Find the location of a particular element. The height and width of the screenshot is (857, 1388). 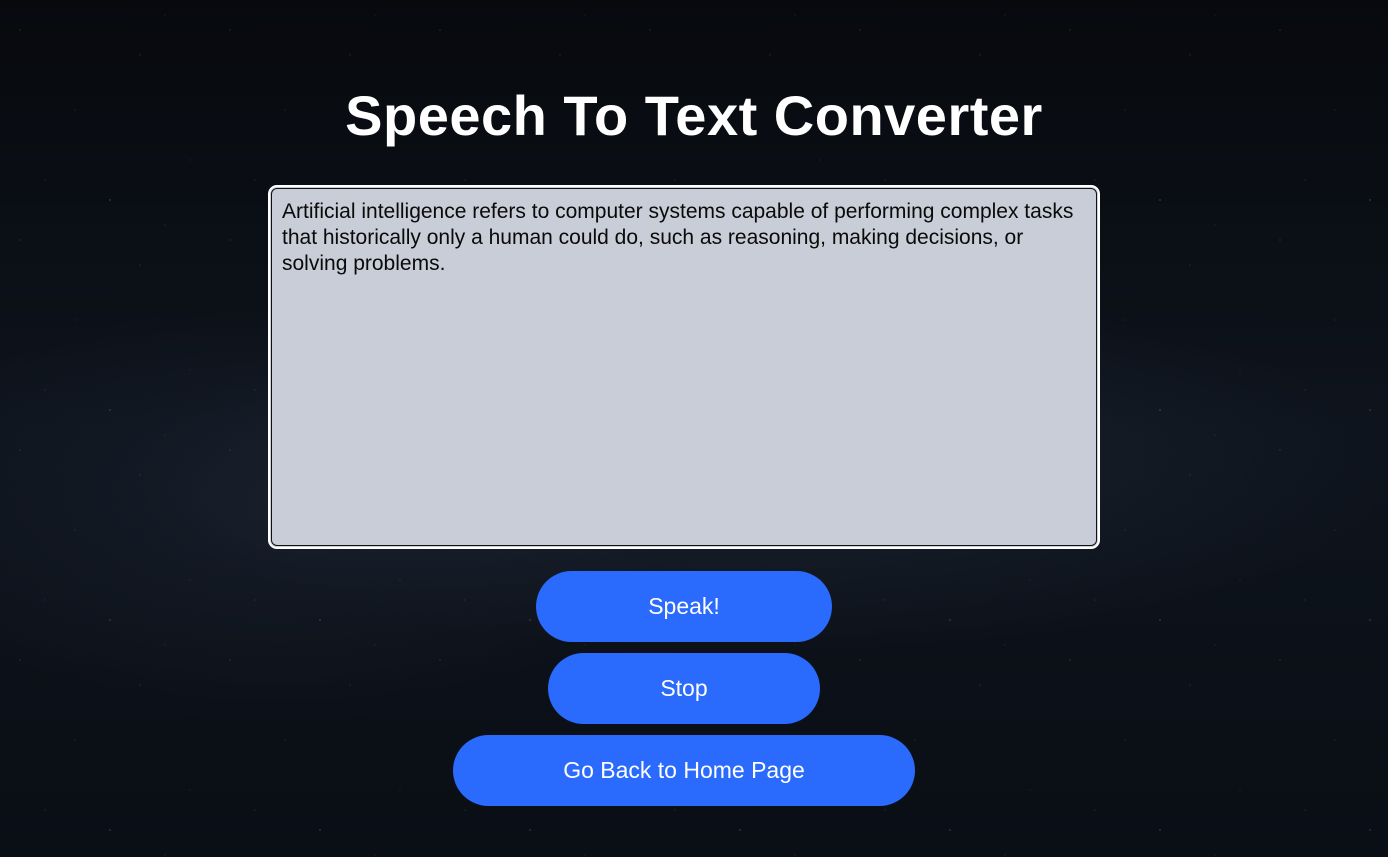

speak-button: Speak! is located at coordinates (684, 606).